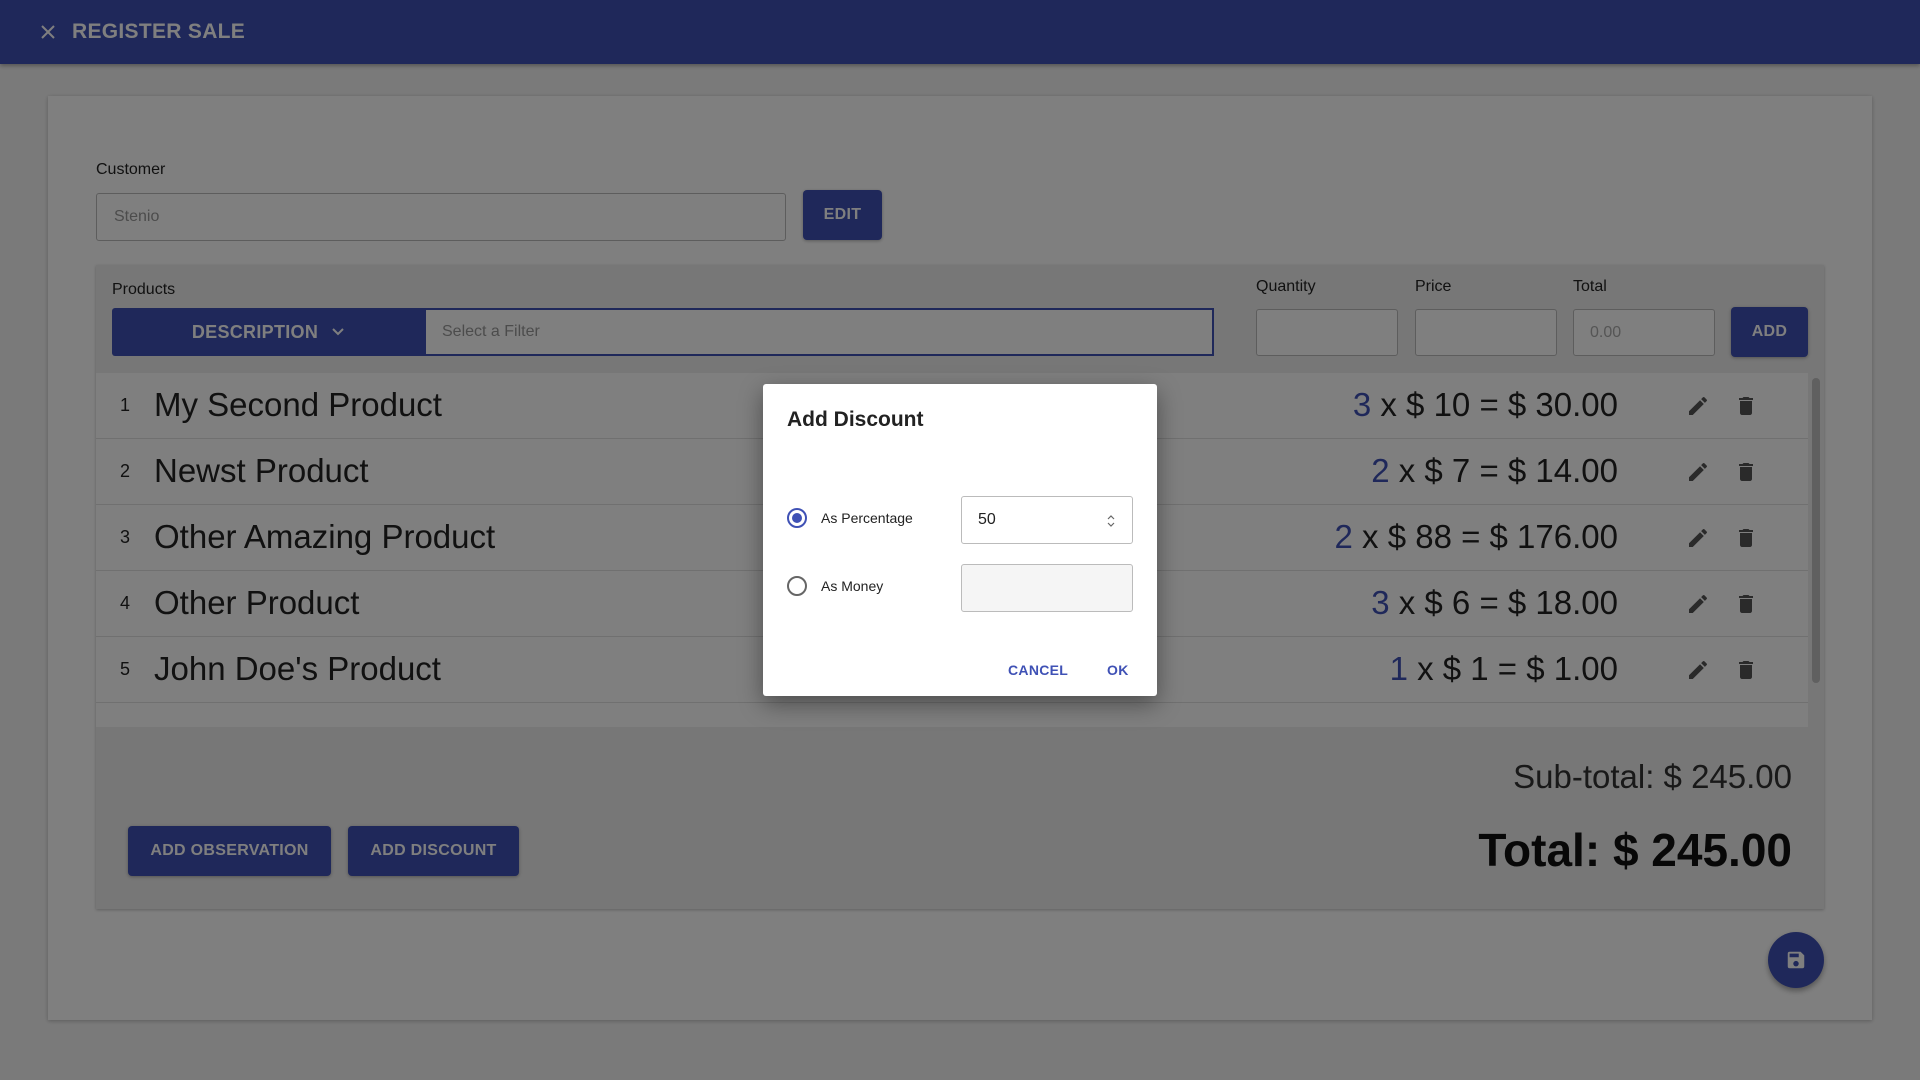 This screenshot has width=1920, height=1080. What do you see at coordinates (1047, 588) in the screenshot?
I see `money-input` at bounding box center [1047, 588].